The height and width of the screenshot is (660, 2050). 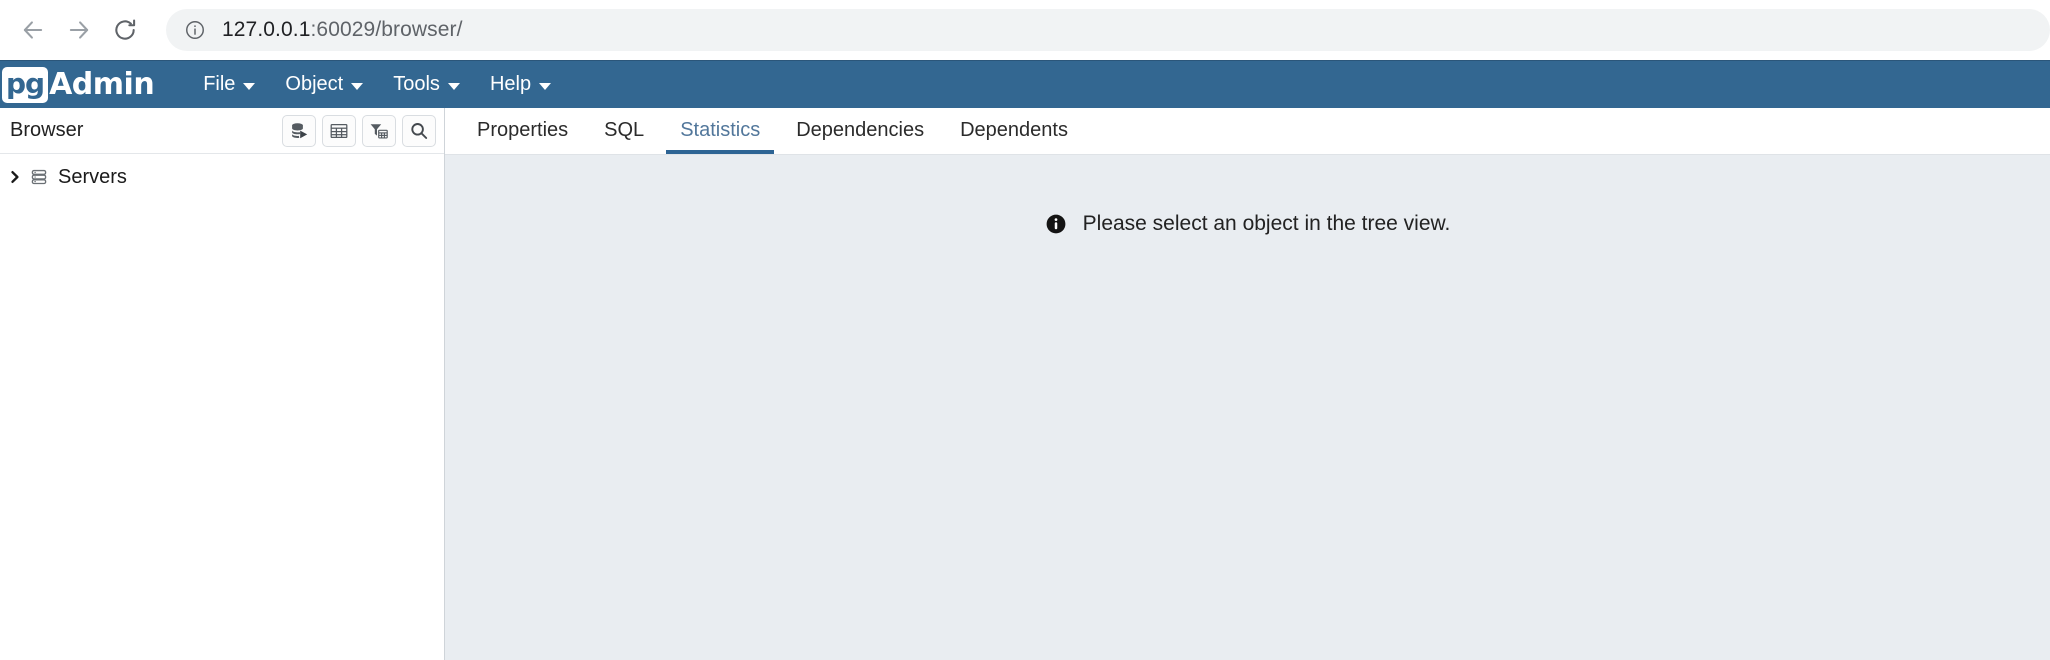 What do you see at coordinates (222, 177) in the screenshot?
I see `tree-item-servers: Servers` at bounding box center [222, 177].